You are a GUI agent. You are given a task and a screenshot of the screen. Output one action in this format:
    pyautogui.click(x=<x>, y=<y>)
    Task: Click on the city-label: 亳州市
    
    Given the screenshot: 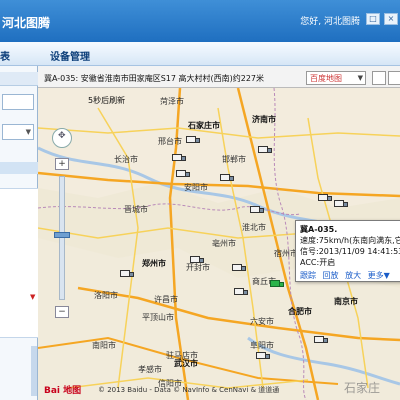 What is the action you would take?
    pyautogui.click(x=224, y=243)
    